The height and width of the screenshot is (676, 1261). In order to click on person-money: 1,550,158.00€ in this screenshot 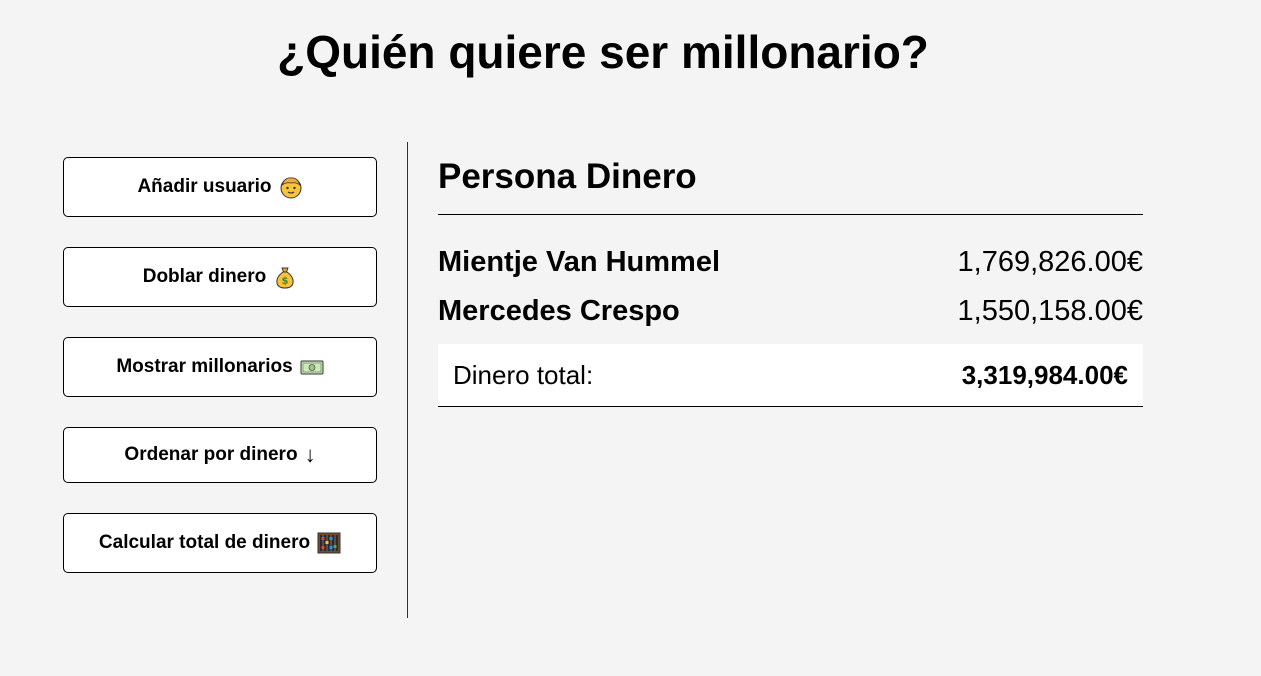, I will do `click(1050, 311)`.